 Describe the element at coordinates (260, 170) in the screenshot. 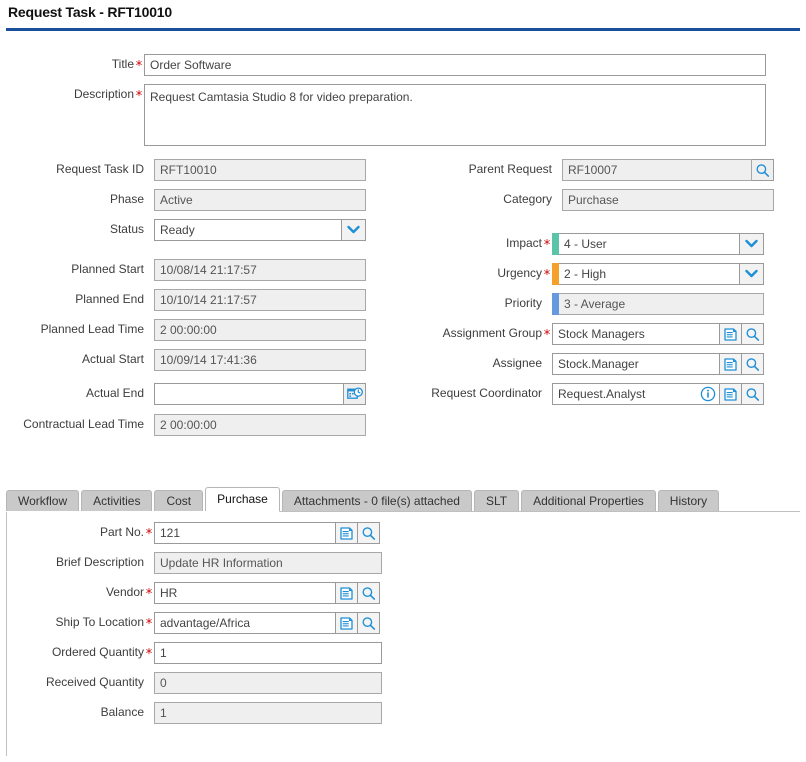

I see `request-task-id-value: RFT10010` at that location.